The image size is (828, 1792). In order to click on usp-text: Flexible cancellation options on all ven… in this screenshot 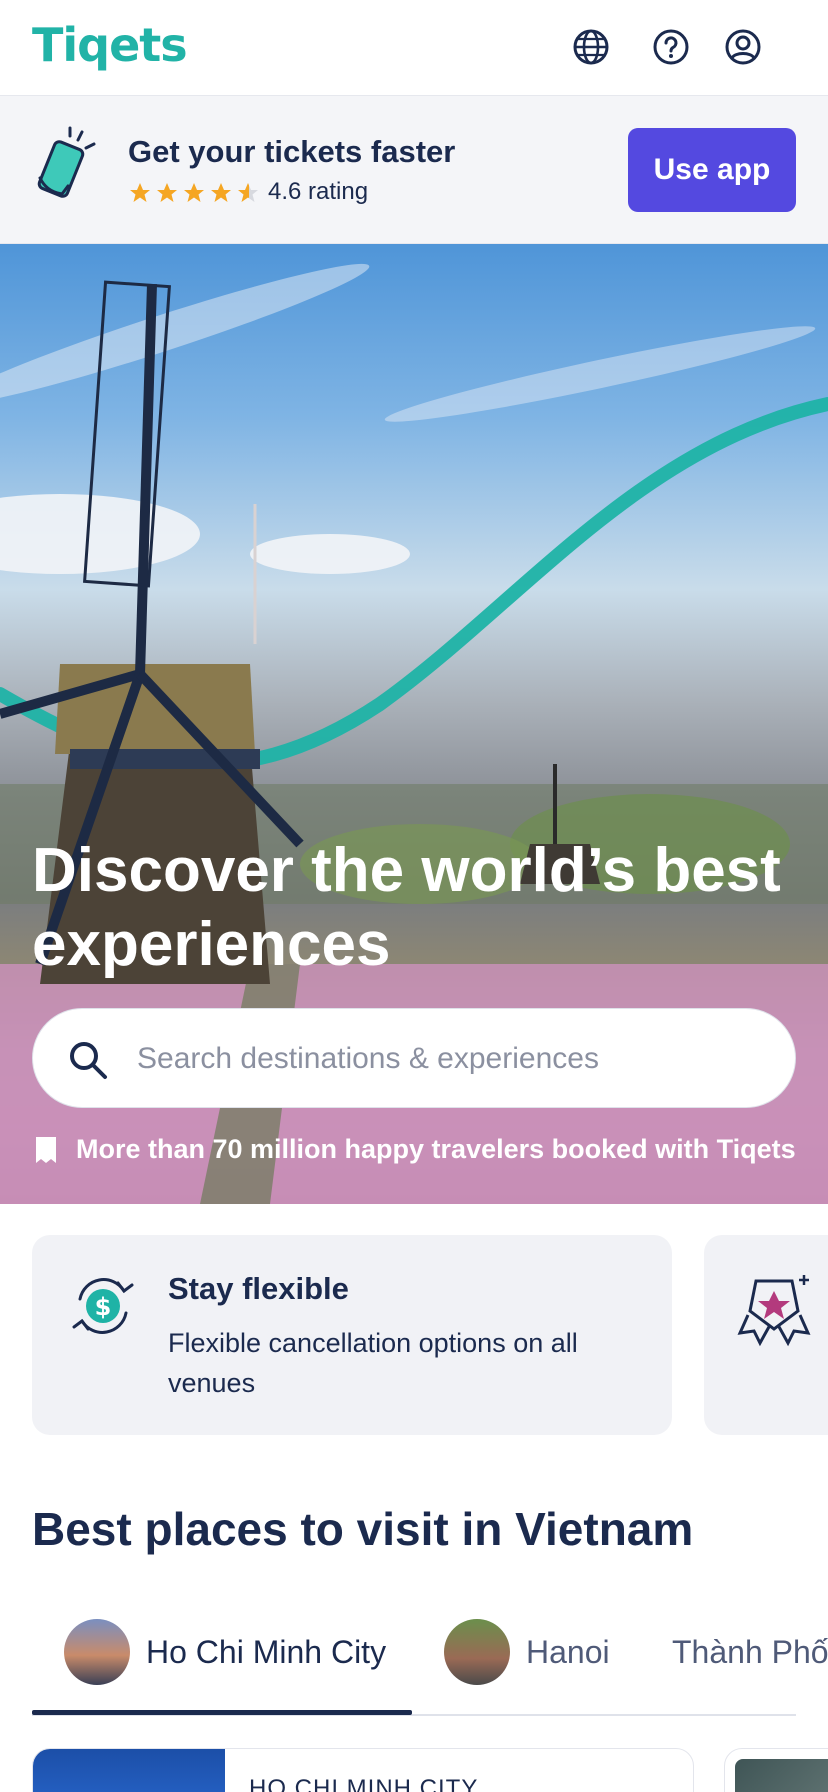, I will do `click(373, 1363)`.